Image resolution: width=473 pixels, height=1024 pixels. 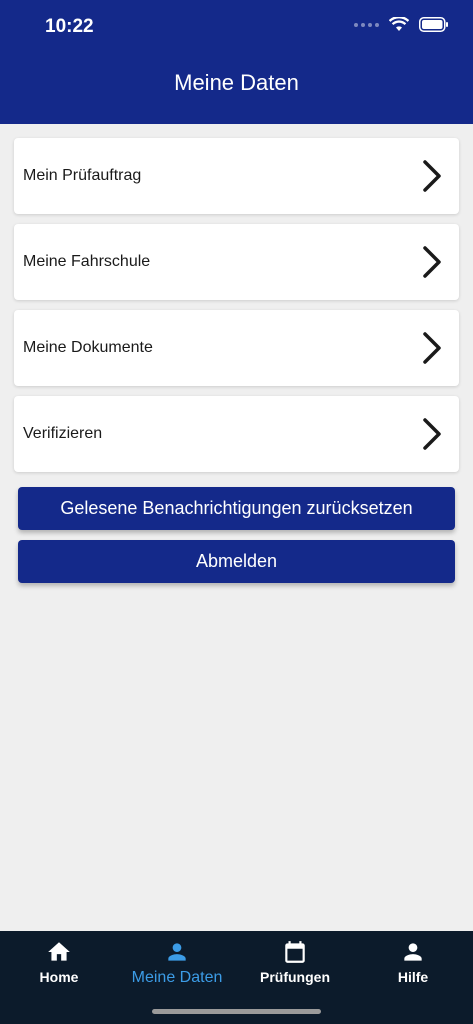 What do you see at coordinates (69, 26) in the screenshot?
I see `status-time: 10:22` at bounding box center [69, 26].